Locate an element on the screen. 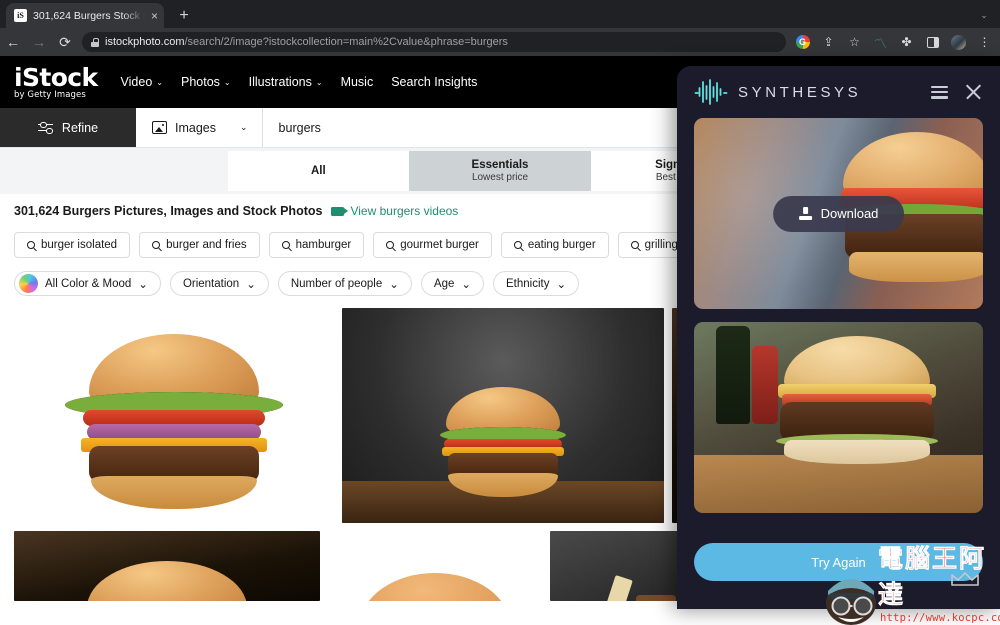 This screenshot has width=1000, height=625. nav-label: Music is located at coordinates (357, 82).